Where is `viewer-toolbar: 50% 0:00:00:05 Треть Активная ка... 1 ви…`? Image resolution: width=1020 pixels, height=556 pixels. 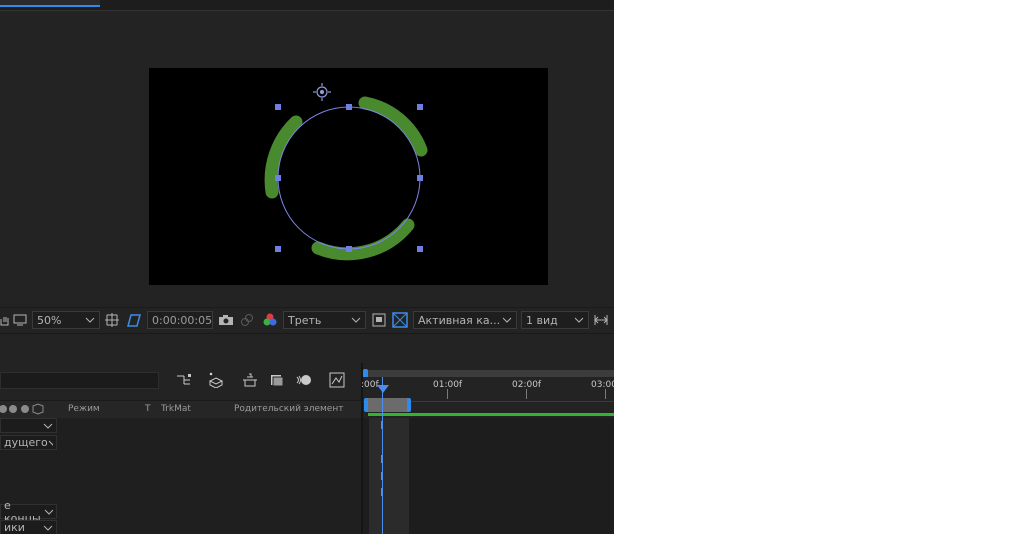
viewer-toolbar: 50% 0:00:00:05 Треть Активная ка... 1 ви… is located at coordinates (307, 320).